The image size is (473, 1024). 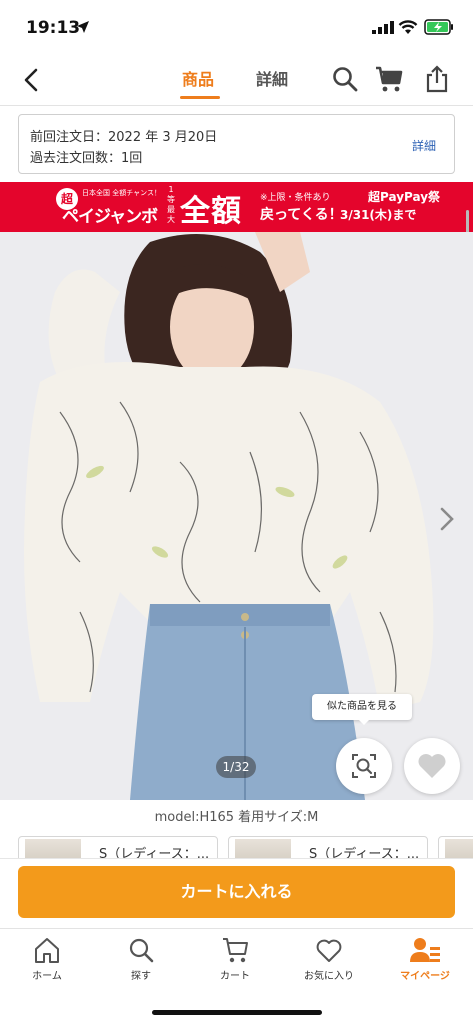 I want to click on tab-cart: カート, so click(x=235, y=962).